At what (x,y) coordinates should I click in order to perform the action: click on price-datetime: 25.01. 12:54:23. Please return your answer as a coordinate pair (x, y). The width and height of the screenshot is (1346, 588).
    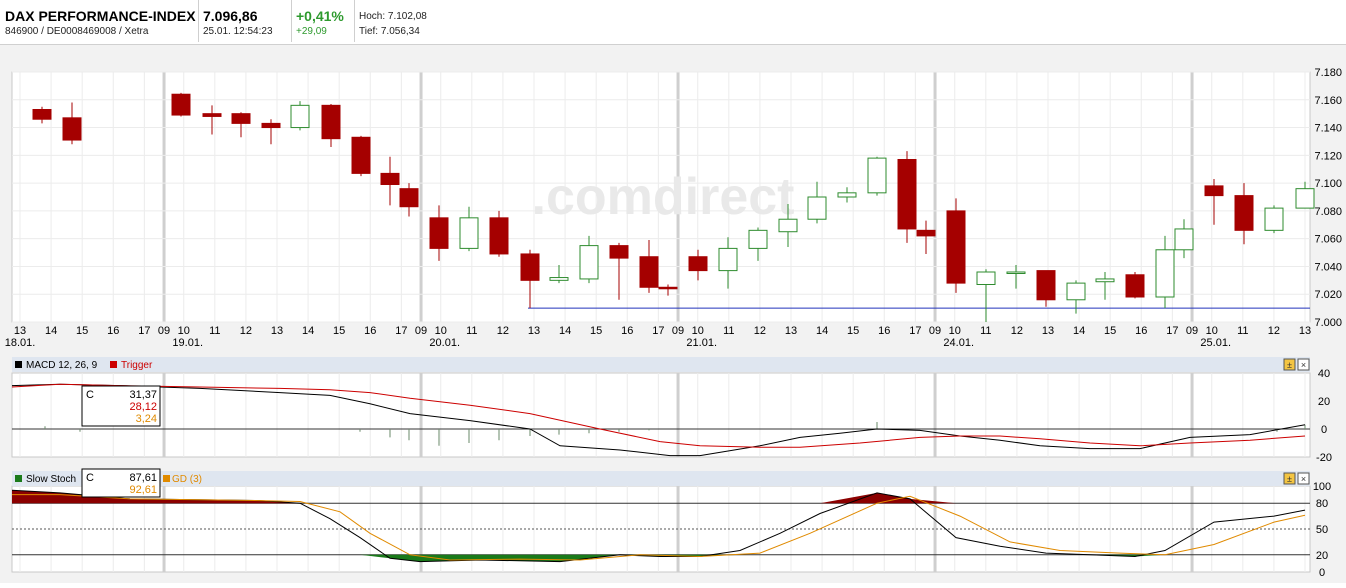
    Looking at the image, I should click on (238, 31).